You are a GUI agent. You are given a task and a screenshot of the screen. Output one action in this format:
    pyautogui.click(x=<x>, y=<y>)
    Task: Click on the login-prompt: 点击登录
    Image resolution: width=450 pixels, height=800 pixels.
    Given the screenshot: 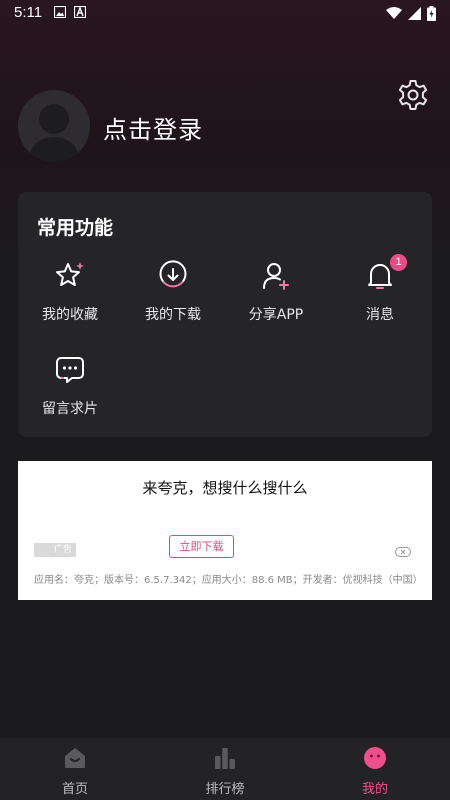 What is the action you would take?
    pyautogui.click(x=153, y=127)
    